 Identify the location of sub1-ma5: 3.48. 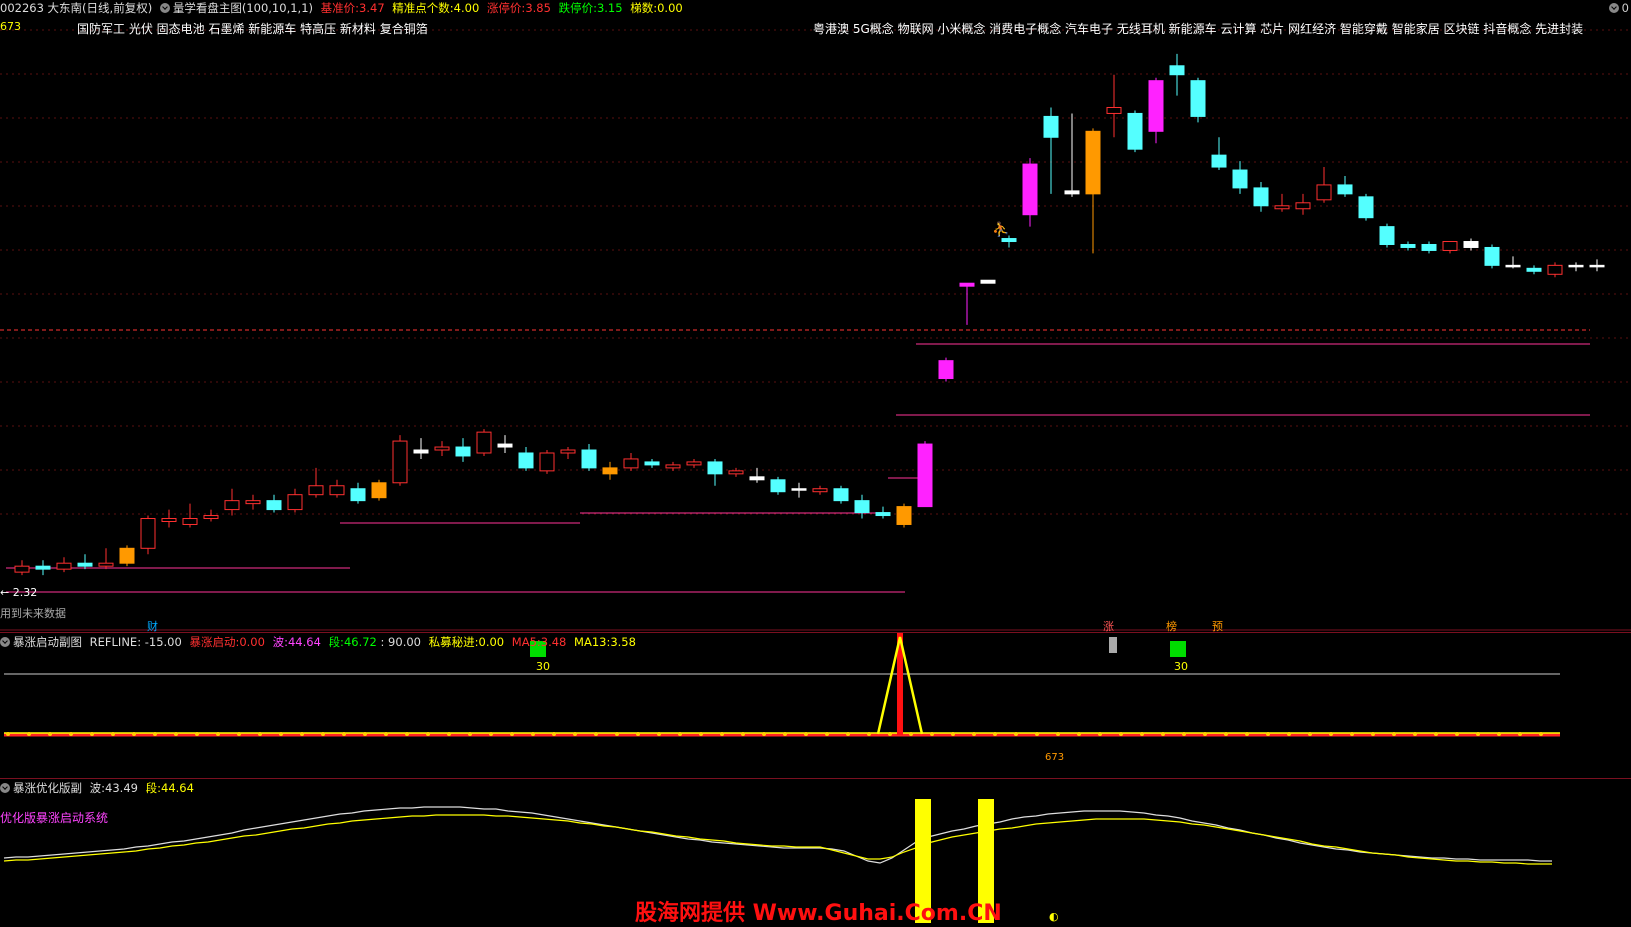
(553, 642).